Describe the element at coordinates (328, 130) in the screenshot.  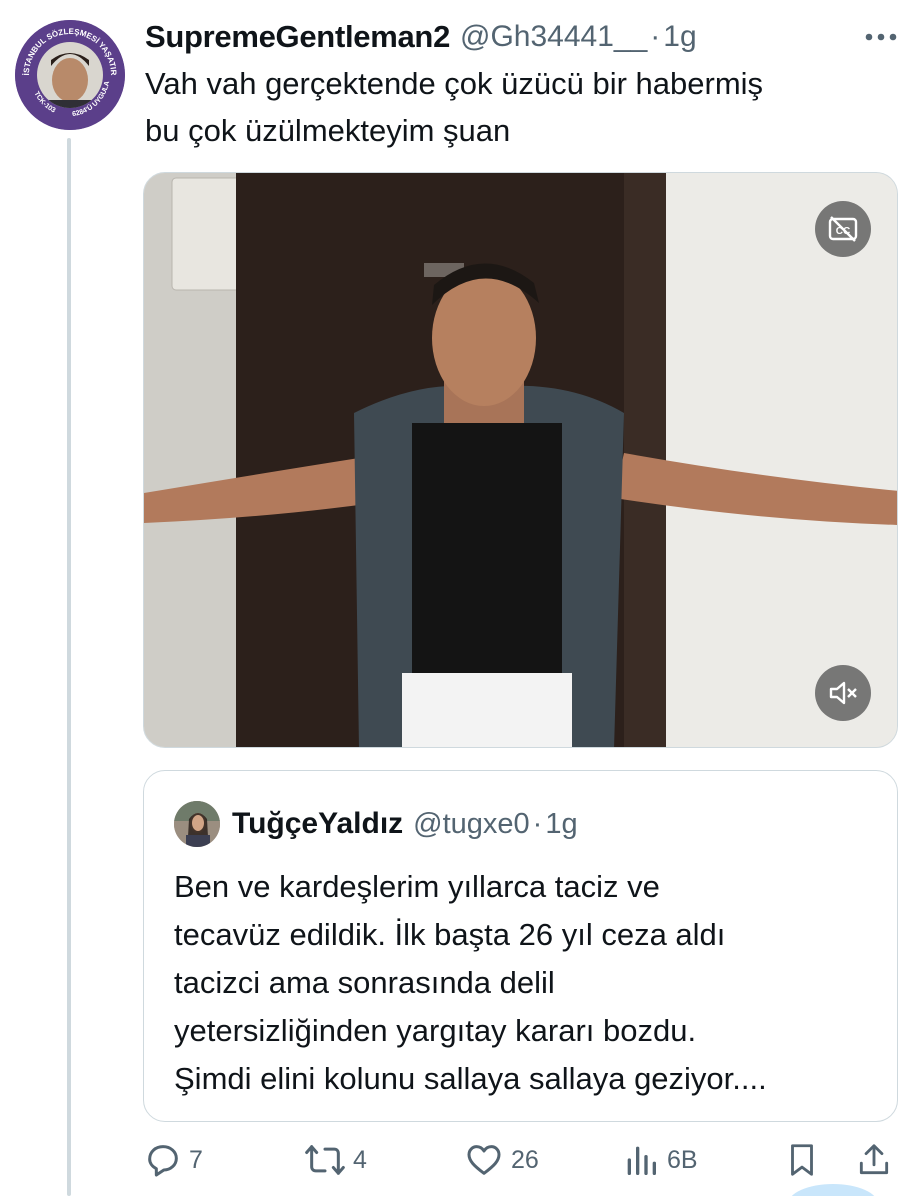
I see `tweet-text-line: bu çok üzülmekteyim şuan` at that location.